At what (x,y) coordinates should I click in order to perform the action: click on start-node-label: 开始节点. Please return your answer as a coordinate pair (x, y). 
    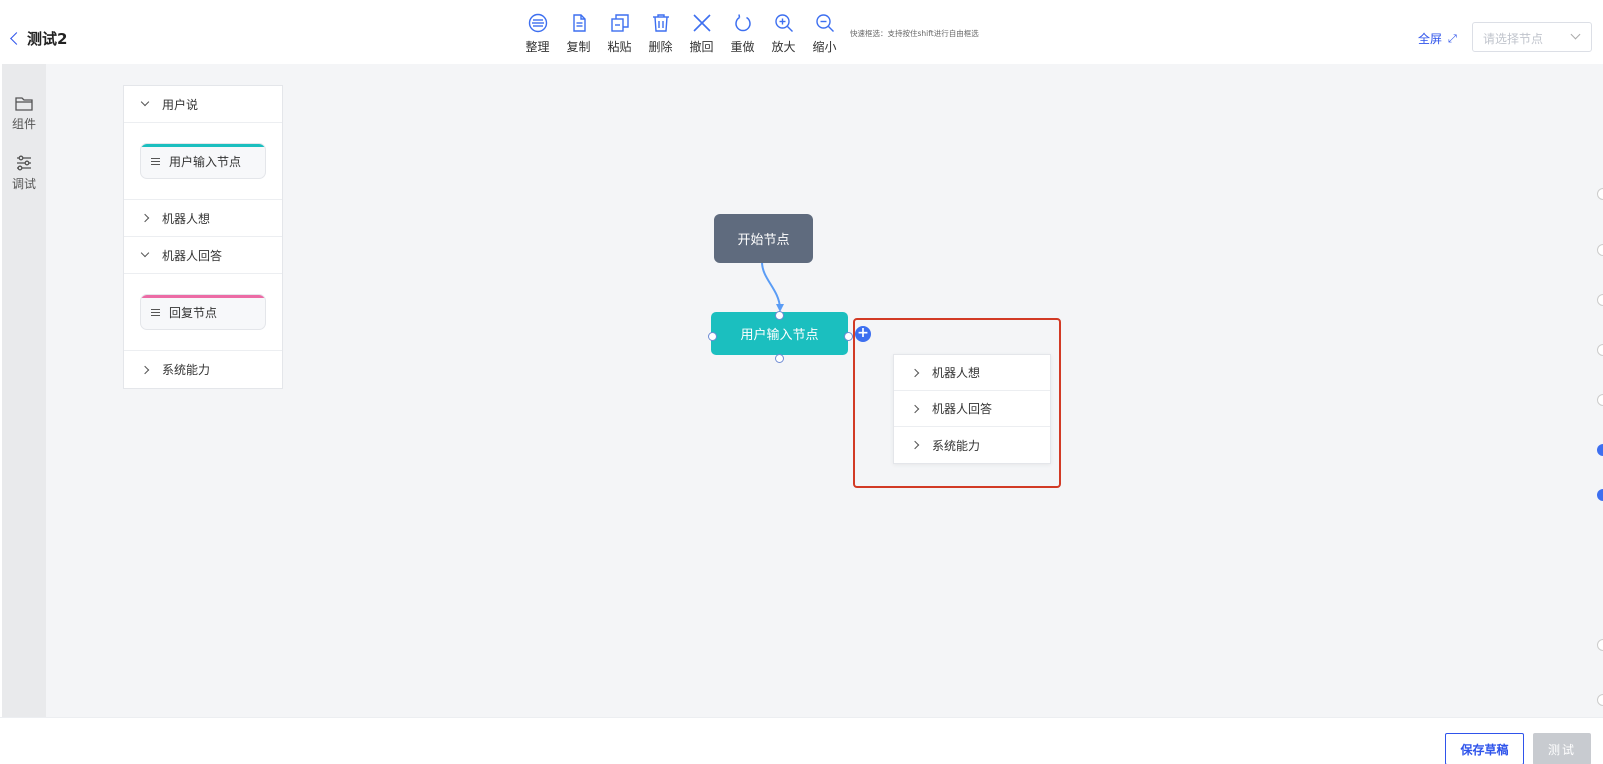
    Looking at the image, I should click on (763, 240).